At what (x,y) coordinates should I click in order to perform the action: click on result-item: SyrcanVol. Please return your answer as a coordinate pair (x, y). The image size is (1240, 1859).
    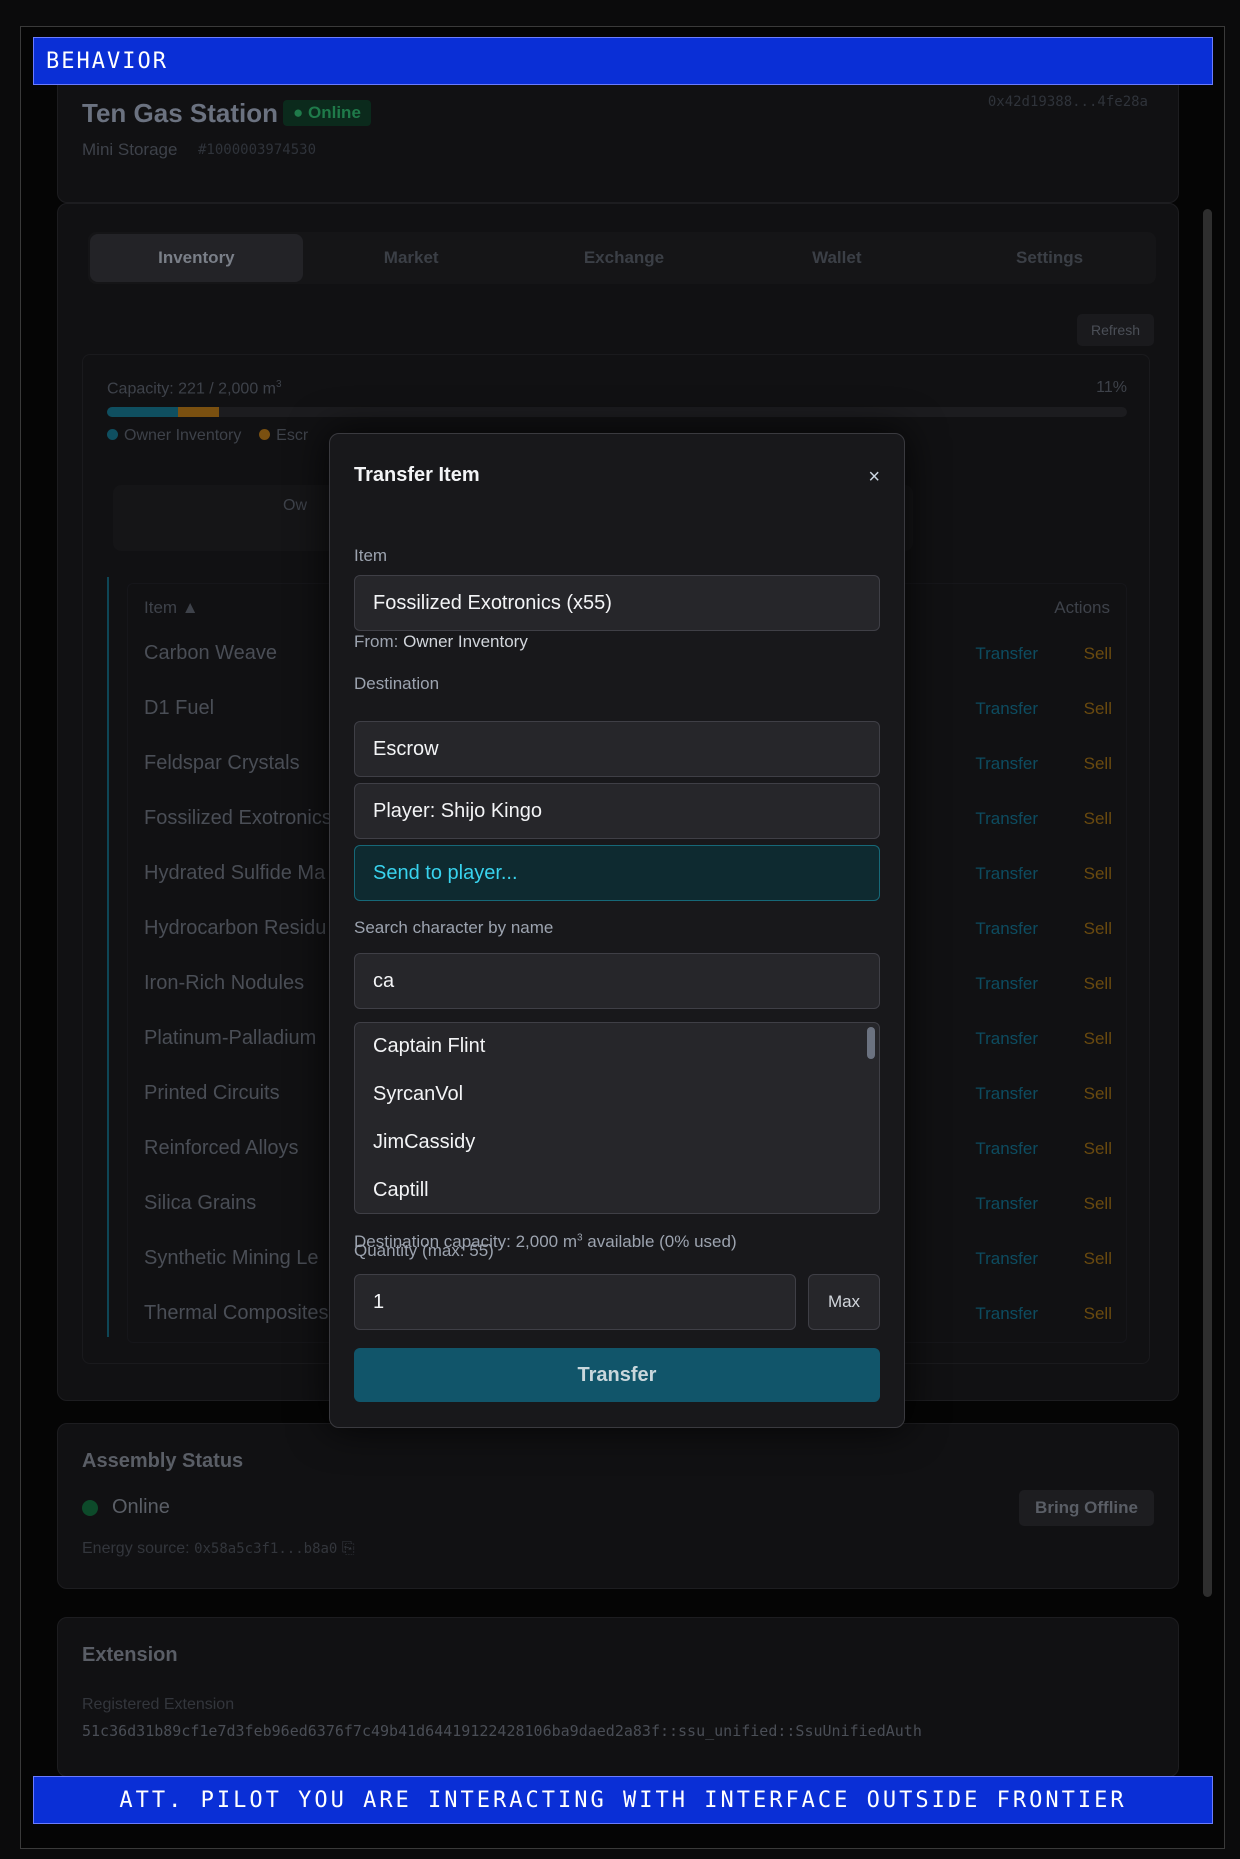
    Looking at the image, I should click on (418, 1094).